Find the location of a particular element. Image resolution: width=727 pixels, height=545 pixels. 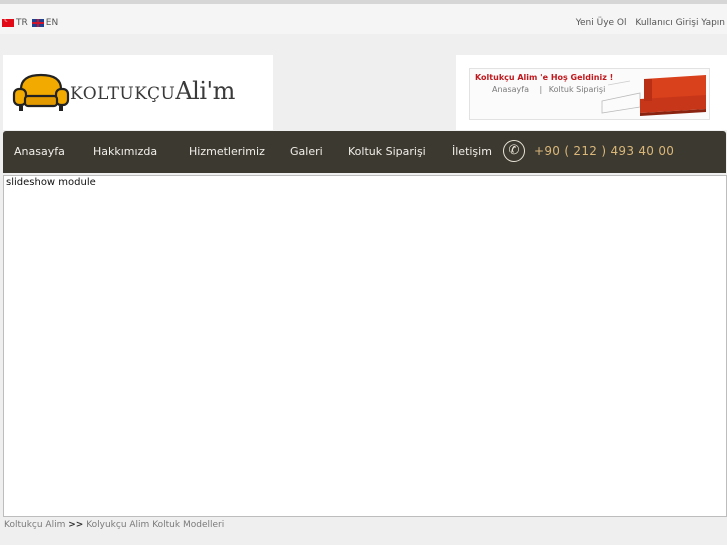

nav-item-order: Koltuk Siparişi is located at coordinates (387, 151).